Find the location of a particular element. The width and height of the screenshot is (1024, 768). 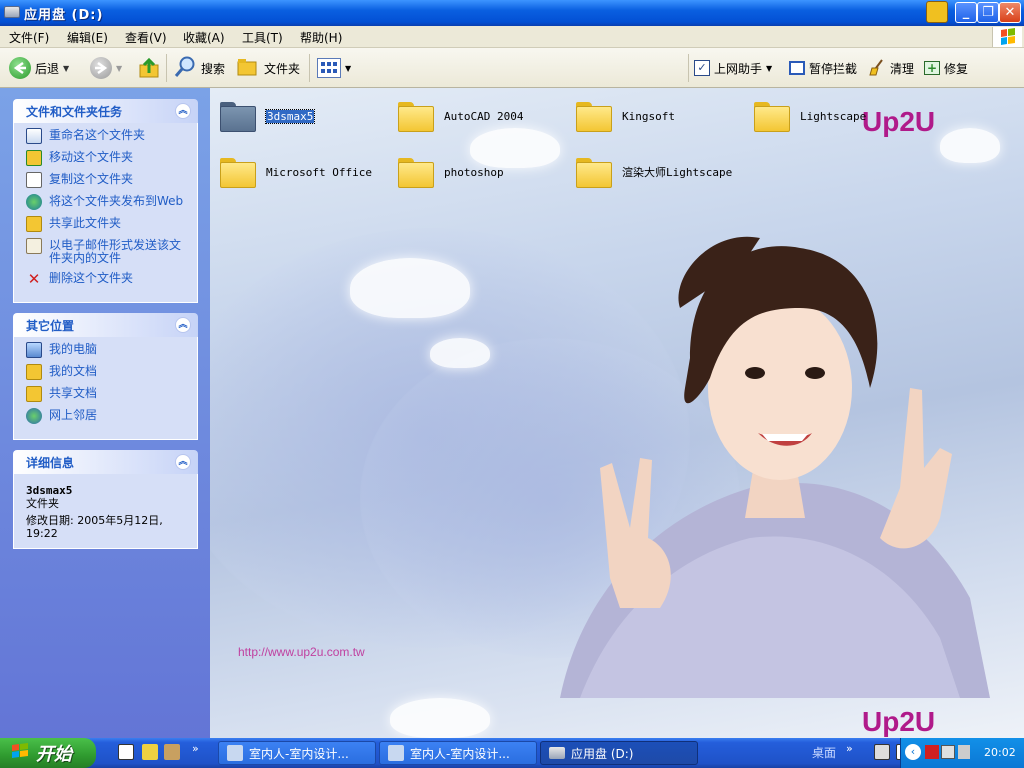

email-icon is located at coordinates (34, 246).